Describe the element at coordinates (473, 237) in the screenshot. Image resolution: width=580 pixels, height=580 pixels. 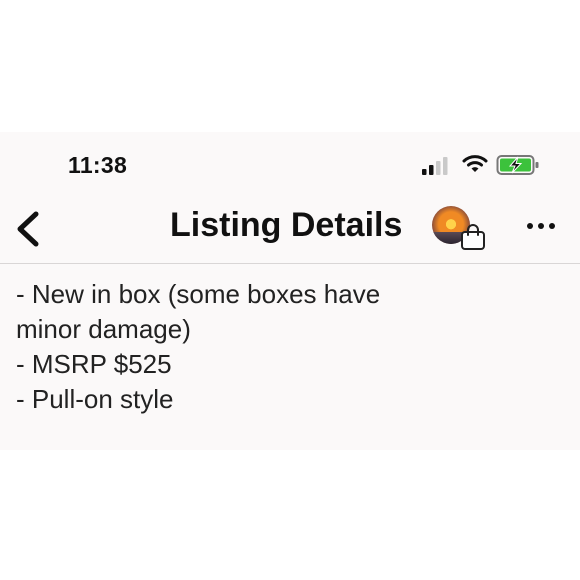
I see `shopping-bag-icon` at that location.